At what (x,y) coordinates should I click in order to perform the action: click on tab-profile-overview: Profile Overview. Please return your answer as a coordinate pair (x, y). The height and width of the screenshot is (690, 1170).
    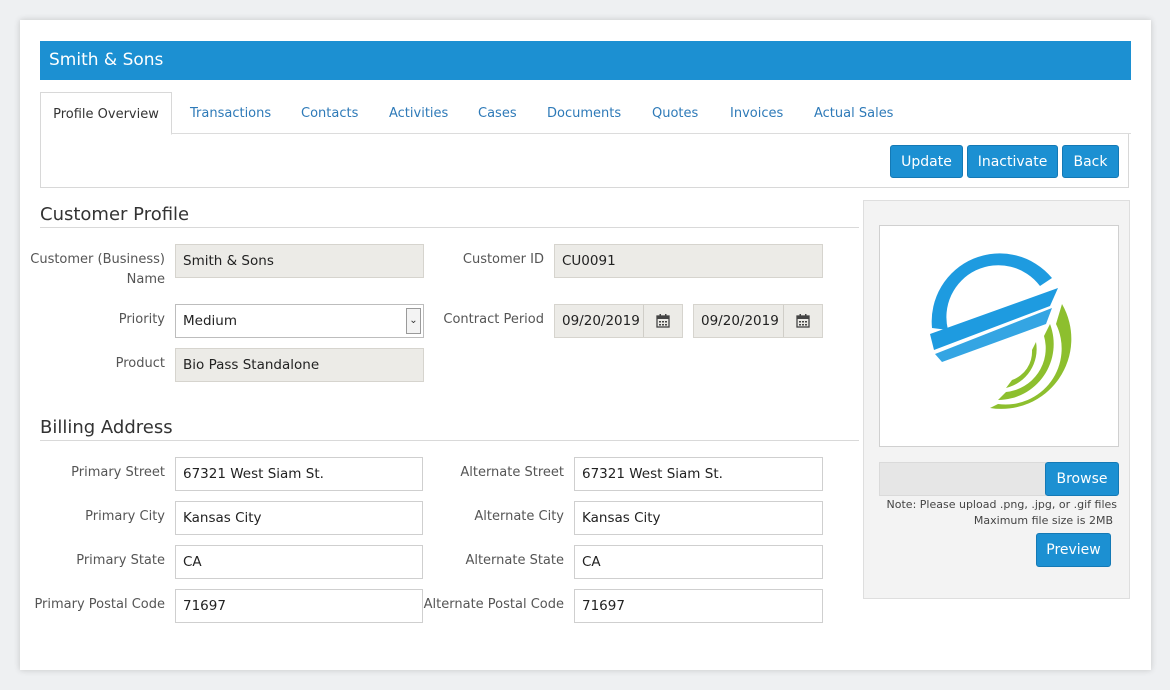
    Looking at the image, I should click on (106, 113).